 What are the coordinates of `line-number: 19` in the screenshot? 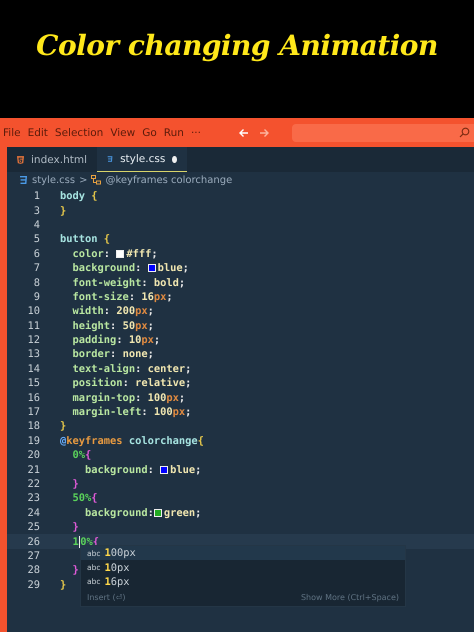 It's located at (33, 440).